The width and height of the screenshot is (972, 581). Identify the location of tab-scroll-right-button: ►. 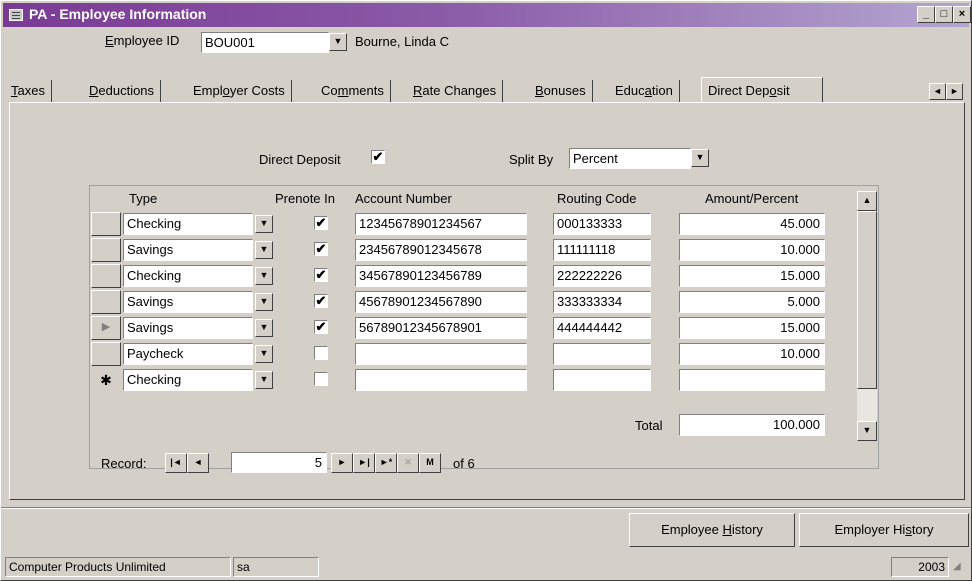
(954, 91).